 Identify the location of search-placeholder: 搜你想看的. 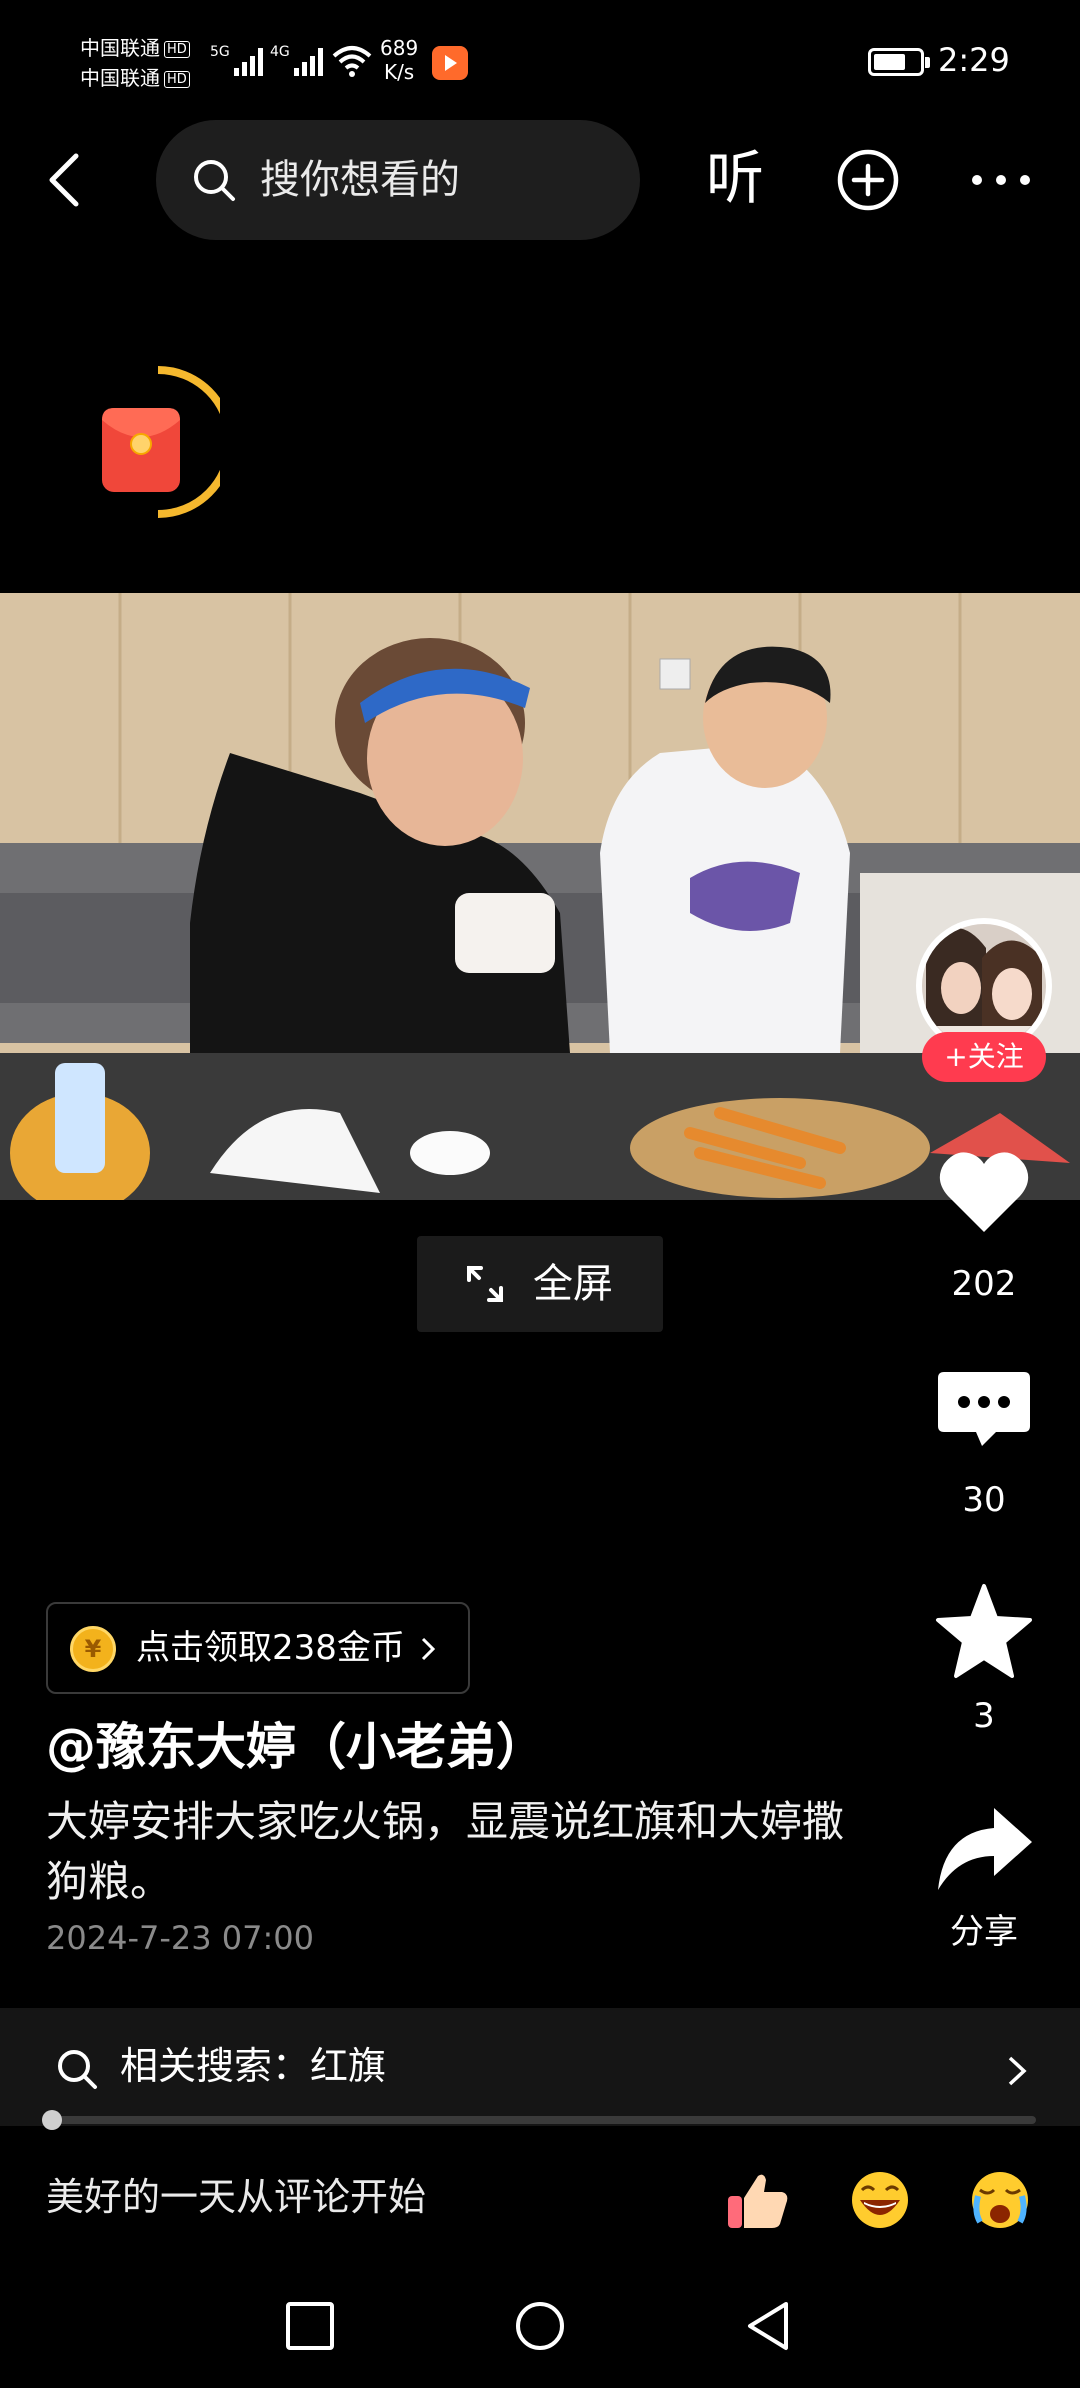
(360, 180).